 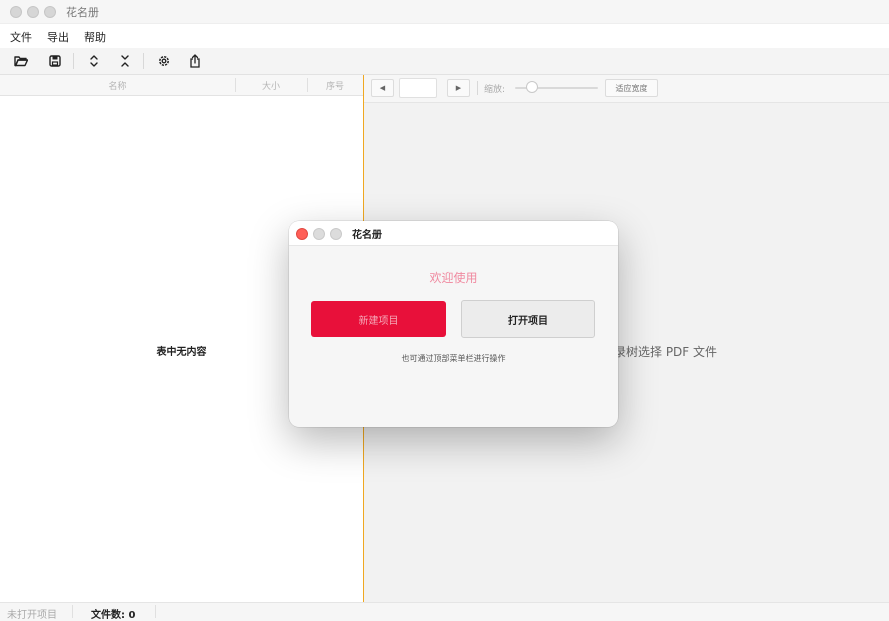 I want to click on expand-icon, so click(x=94, y=61).